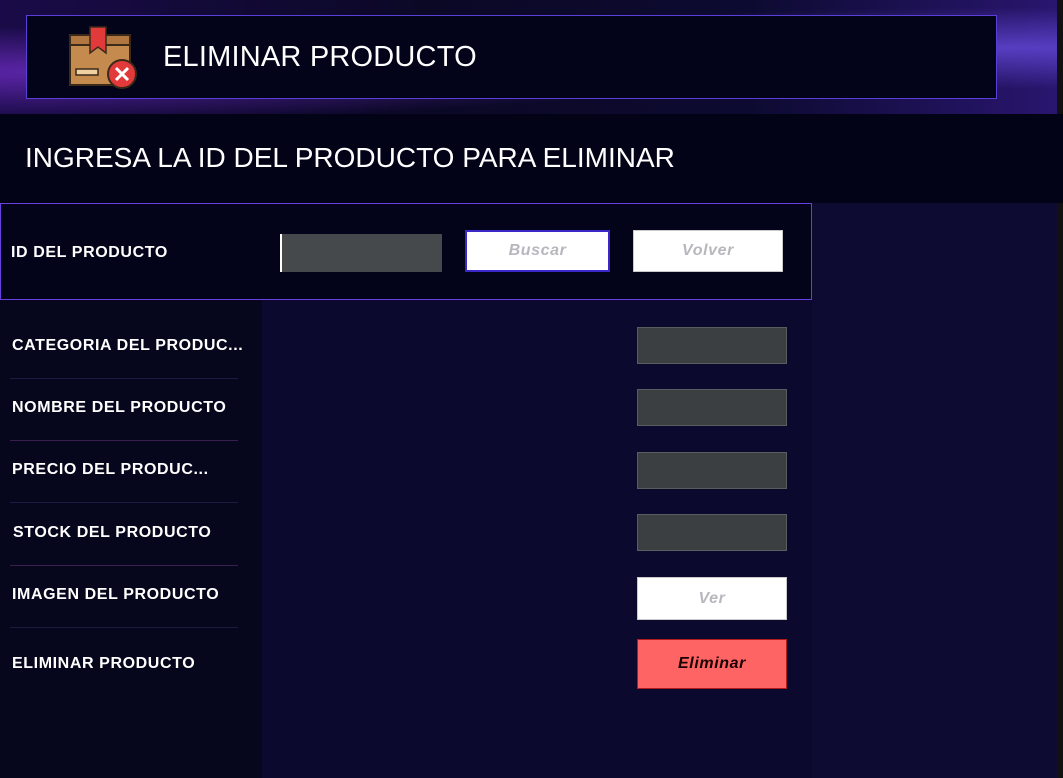 This screenshot has width=1063, height=778. Describe the element at coordinates (350, 157) in the screenshot. I see `instruction-heading: INGRESA LA ID DEL PRODUCTO PARA ELIMINAR` at that location.